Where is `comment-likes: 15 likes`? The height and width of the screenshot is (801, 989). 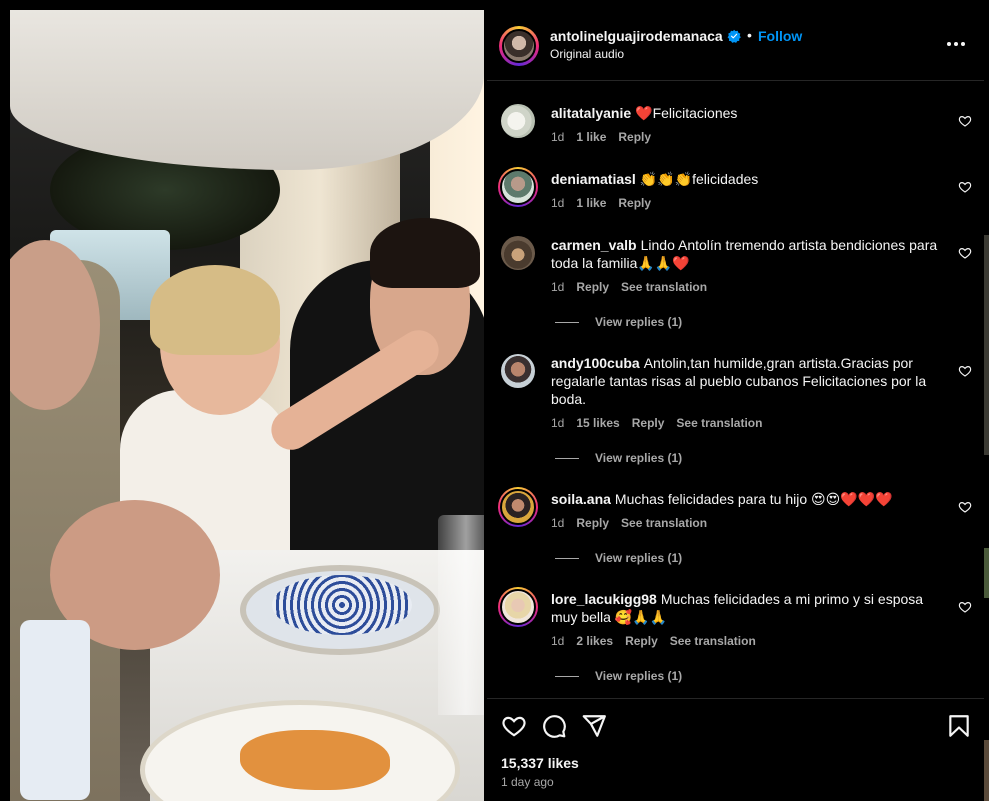 comment-likes: 15 likes is located at coordinates (597, 423).